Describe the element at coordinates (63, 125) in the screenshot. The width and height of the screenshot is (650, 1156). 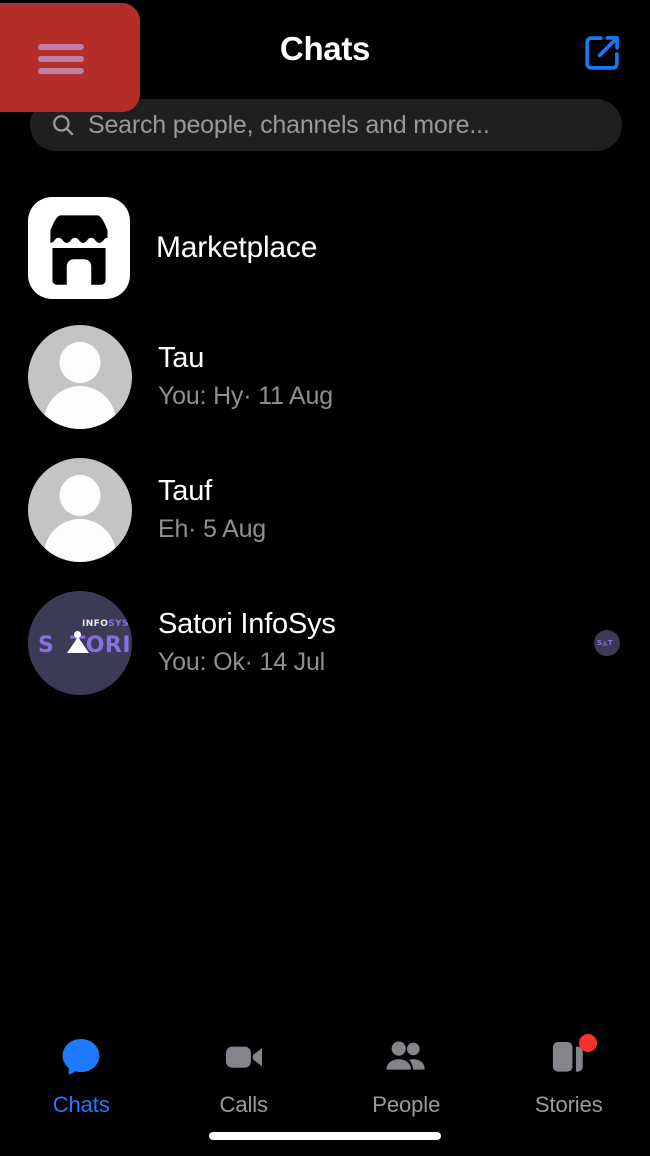
I see `search-magnifier-icon` at that location.